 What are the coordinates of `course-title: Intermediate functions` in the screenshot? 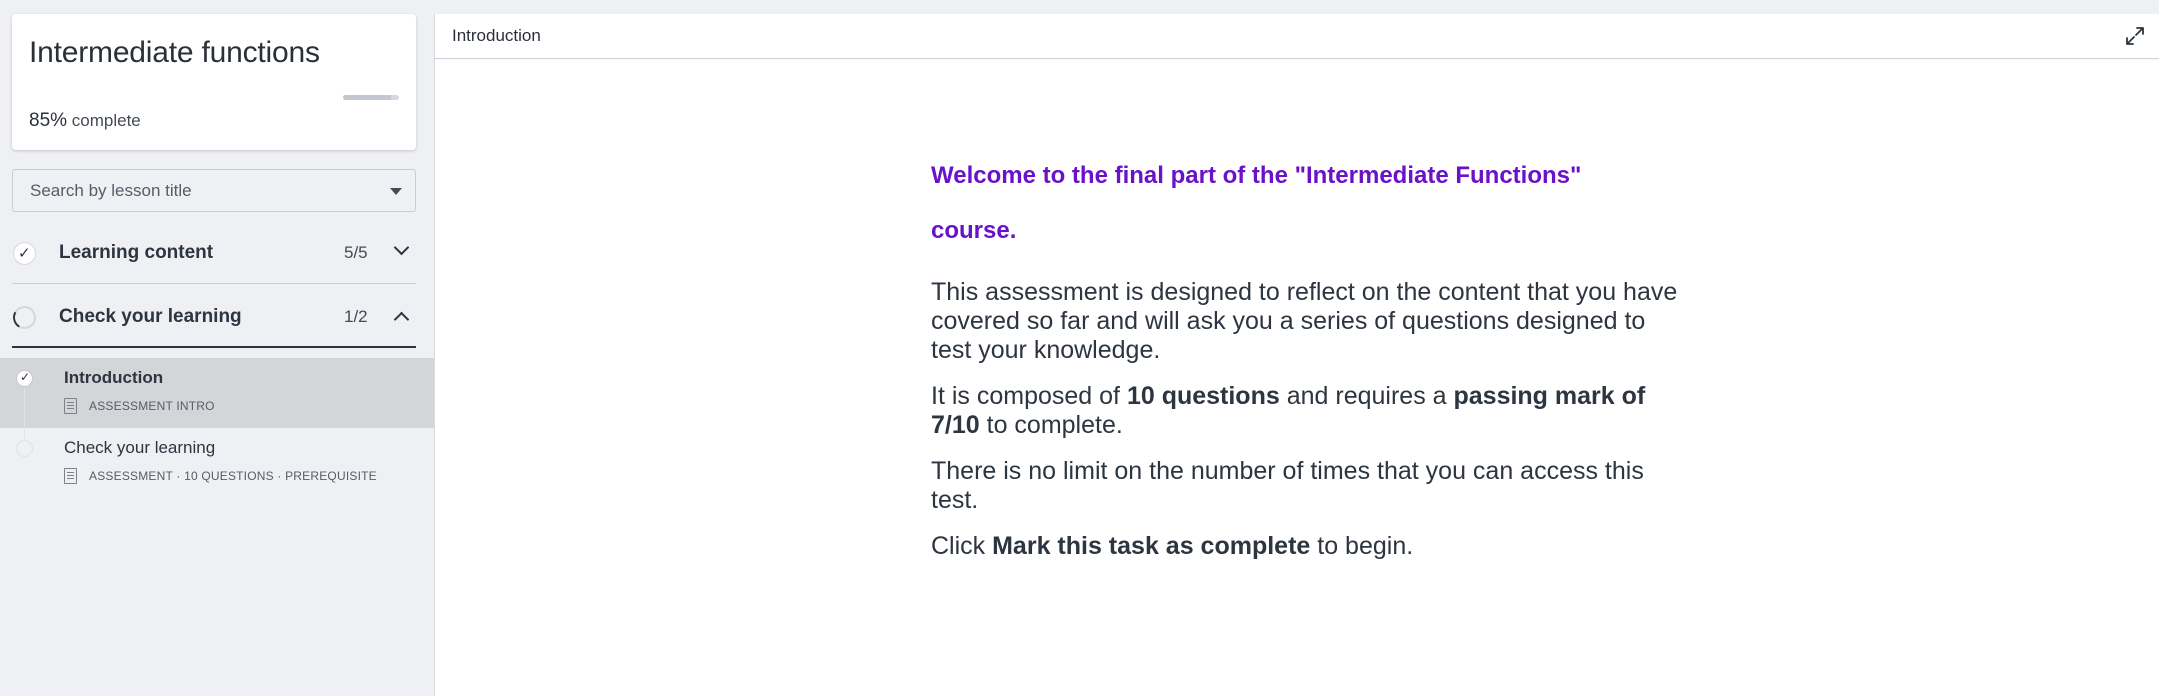 It's located at (174, 52).